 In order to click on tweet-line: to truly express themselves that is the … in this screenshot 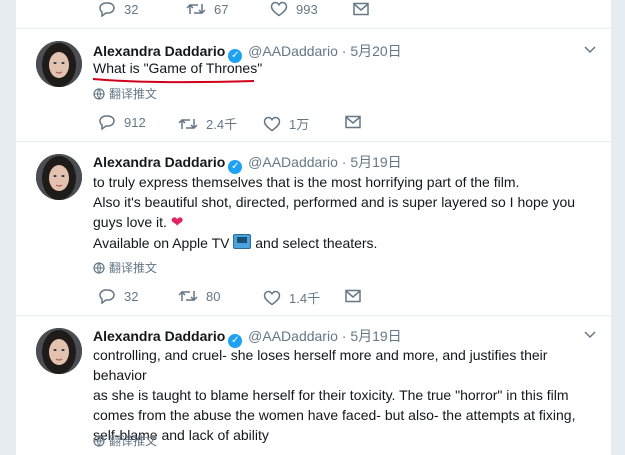, I will do `click(306, 182)`.